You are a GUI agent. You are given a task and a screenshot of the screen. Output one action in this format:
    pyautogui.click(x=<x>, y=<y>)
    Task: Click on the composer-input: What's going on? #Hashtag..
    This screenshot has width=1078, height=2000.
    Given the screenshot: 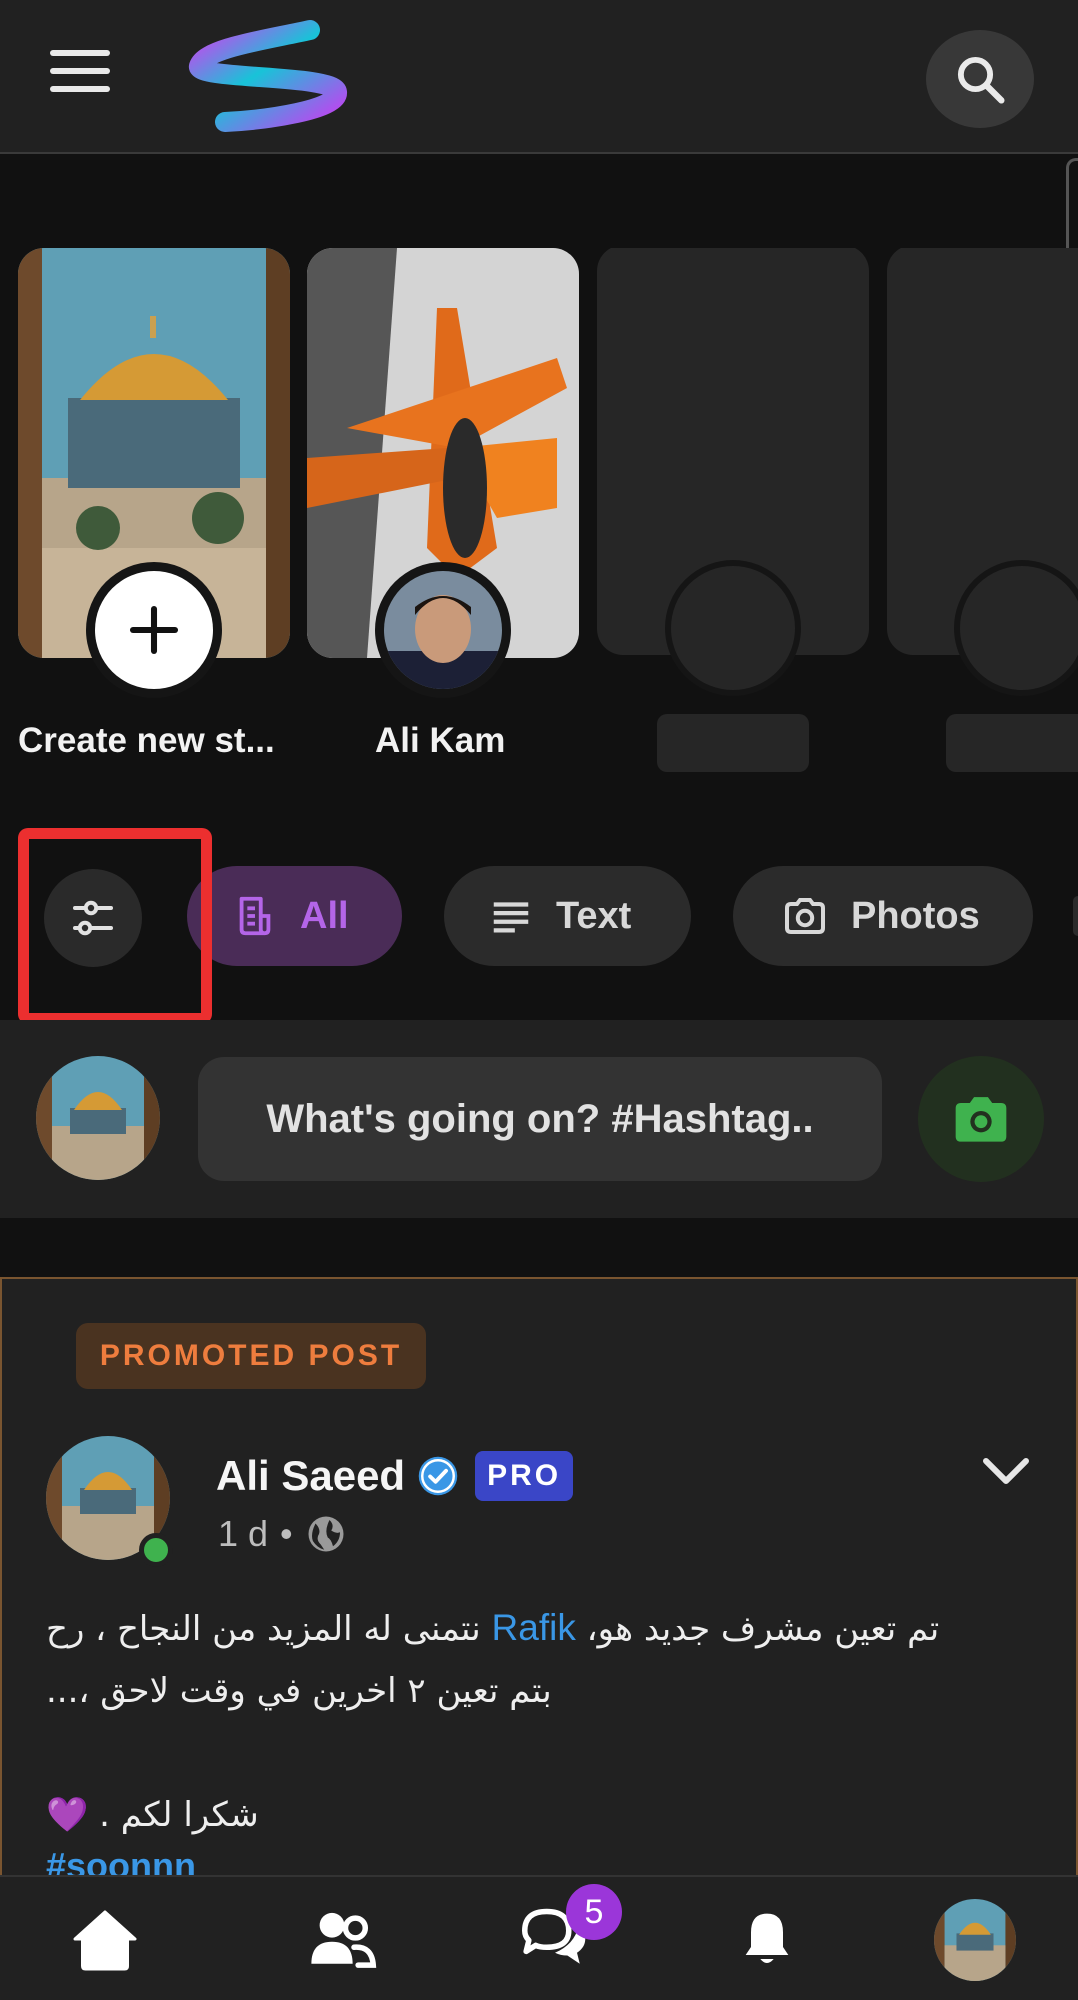 What is the action you would take?
    pyautogui.click(x=540, y=1119)
    